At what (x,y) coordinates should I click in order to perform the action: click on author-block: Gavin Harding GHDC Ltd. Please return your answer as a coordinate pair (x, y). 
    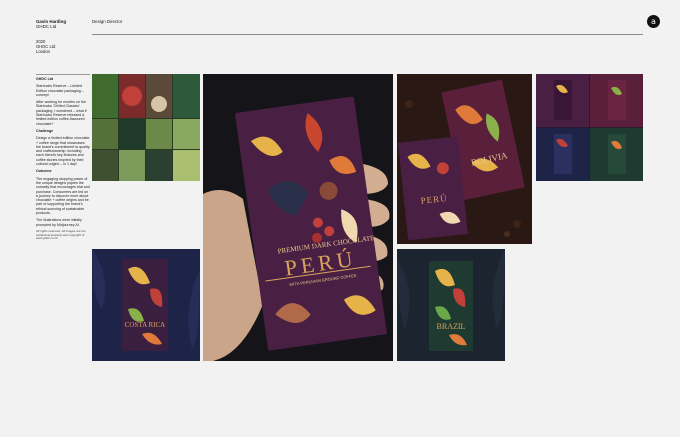
    Looking at the image, I should click on (51, 24).